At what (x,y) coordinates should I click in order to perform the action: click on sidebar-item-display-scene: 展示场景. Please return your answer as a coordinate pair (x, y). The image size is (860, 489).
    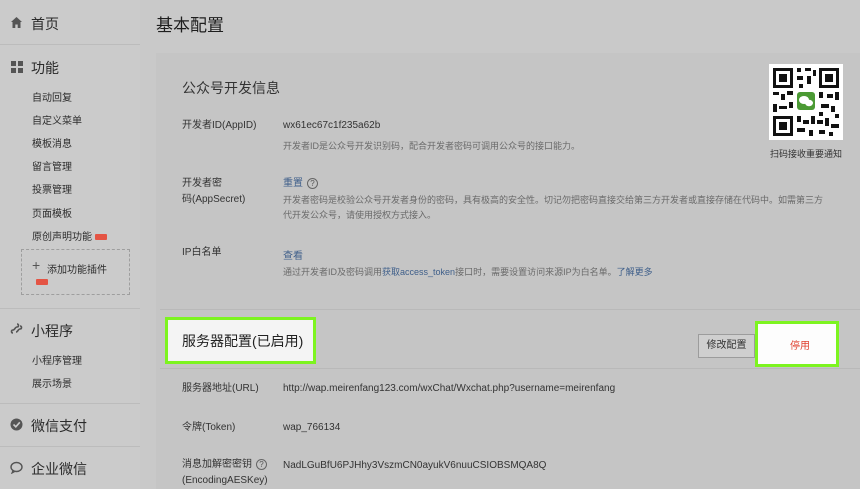
    Looking at the image, I should click on (52, 382).